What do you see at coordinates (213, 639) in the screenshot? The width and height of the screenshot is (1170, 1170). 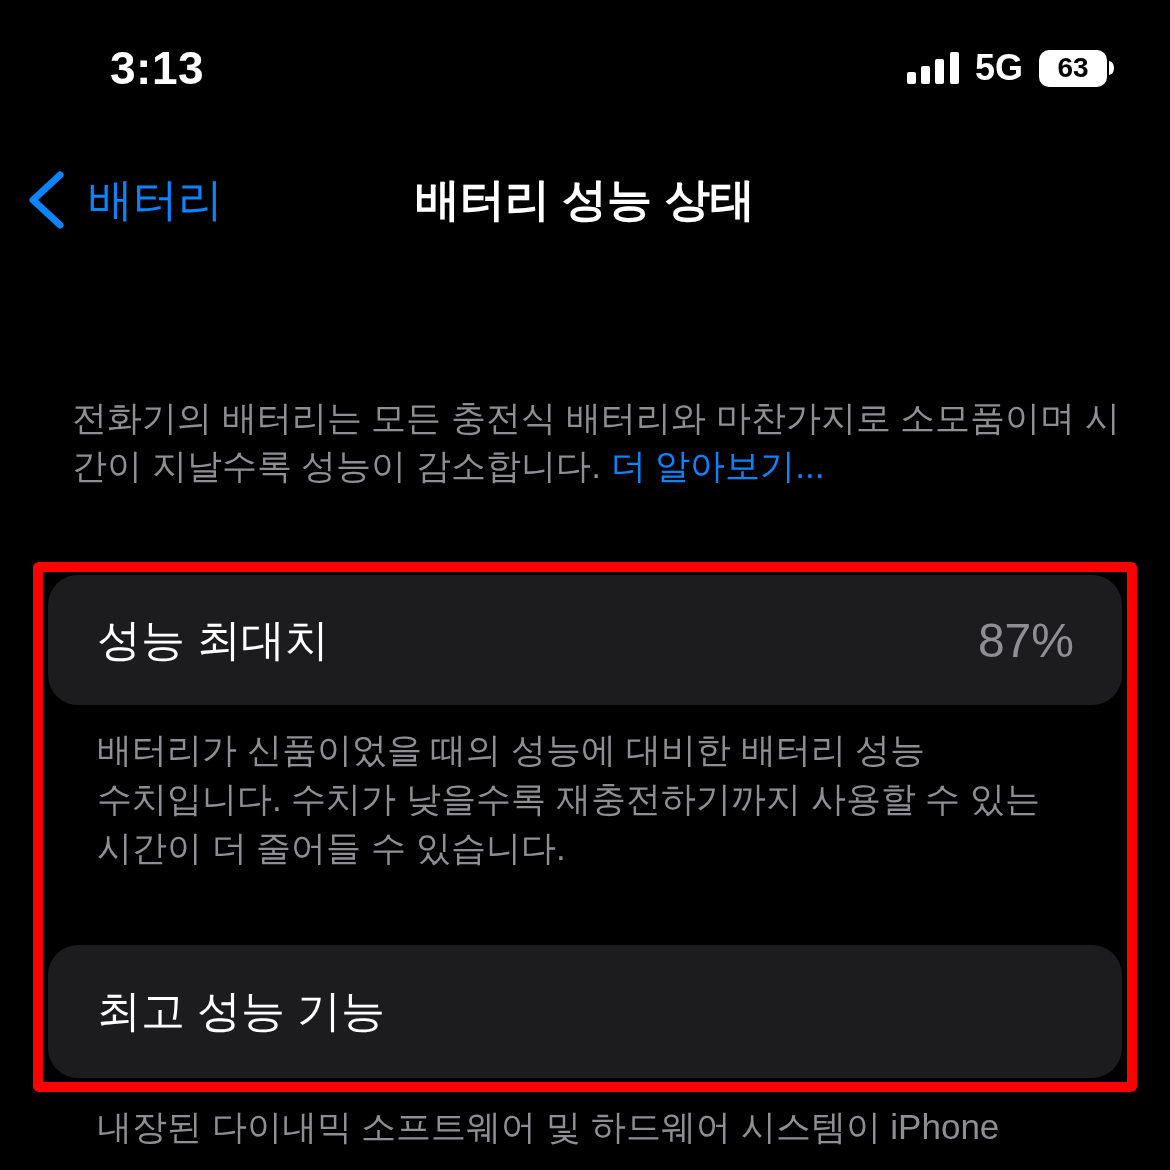 I see `row-label: 성능 최대치` at bounding box center [213, 639].